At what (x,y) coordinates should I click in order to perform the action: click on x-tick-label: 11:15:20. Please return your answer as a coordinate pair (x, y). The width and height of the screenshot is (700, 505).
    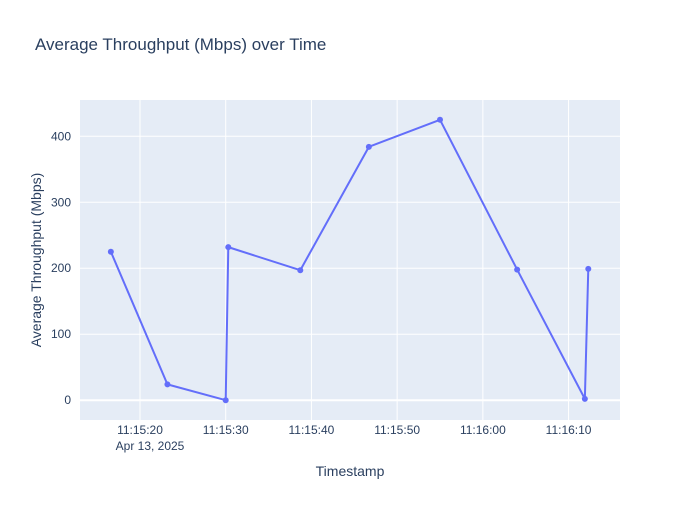
    Looking at the image, I should click on (140, 430).